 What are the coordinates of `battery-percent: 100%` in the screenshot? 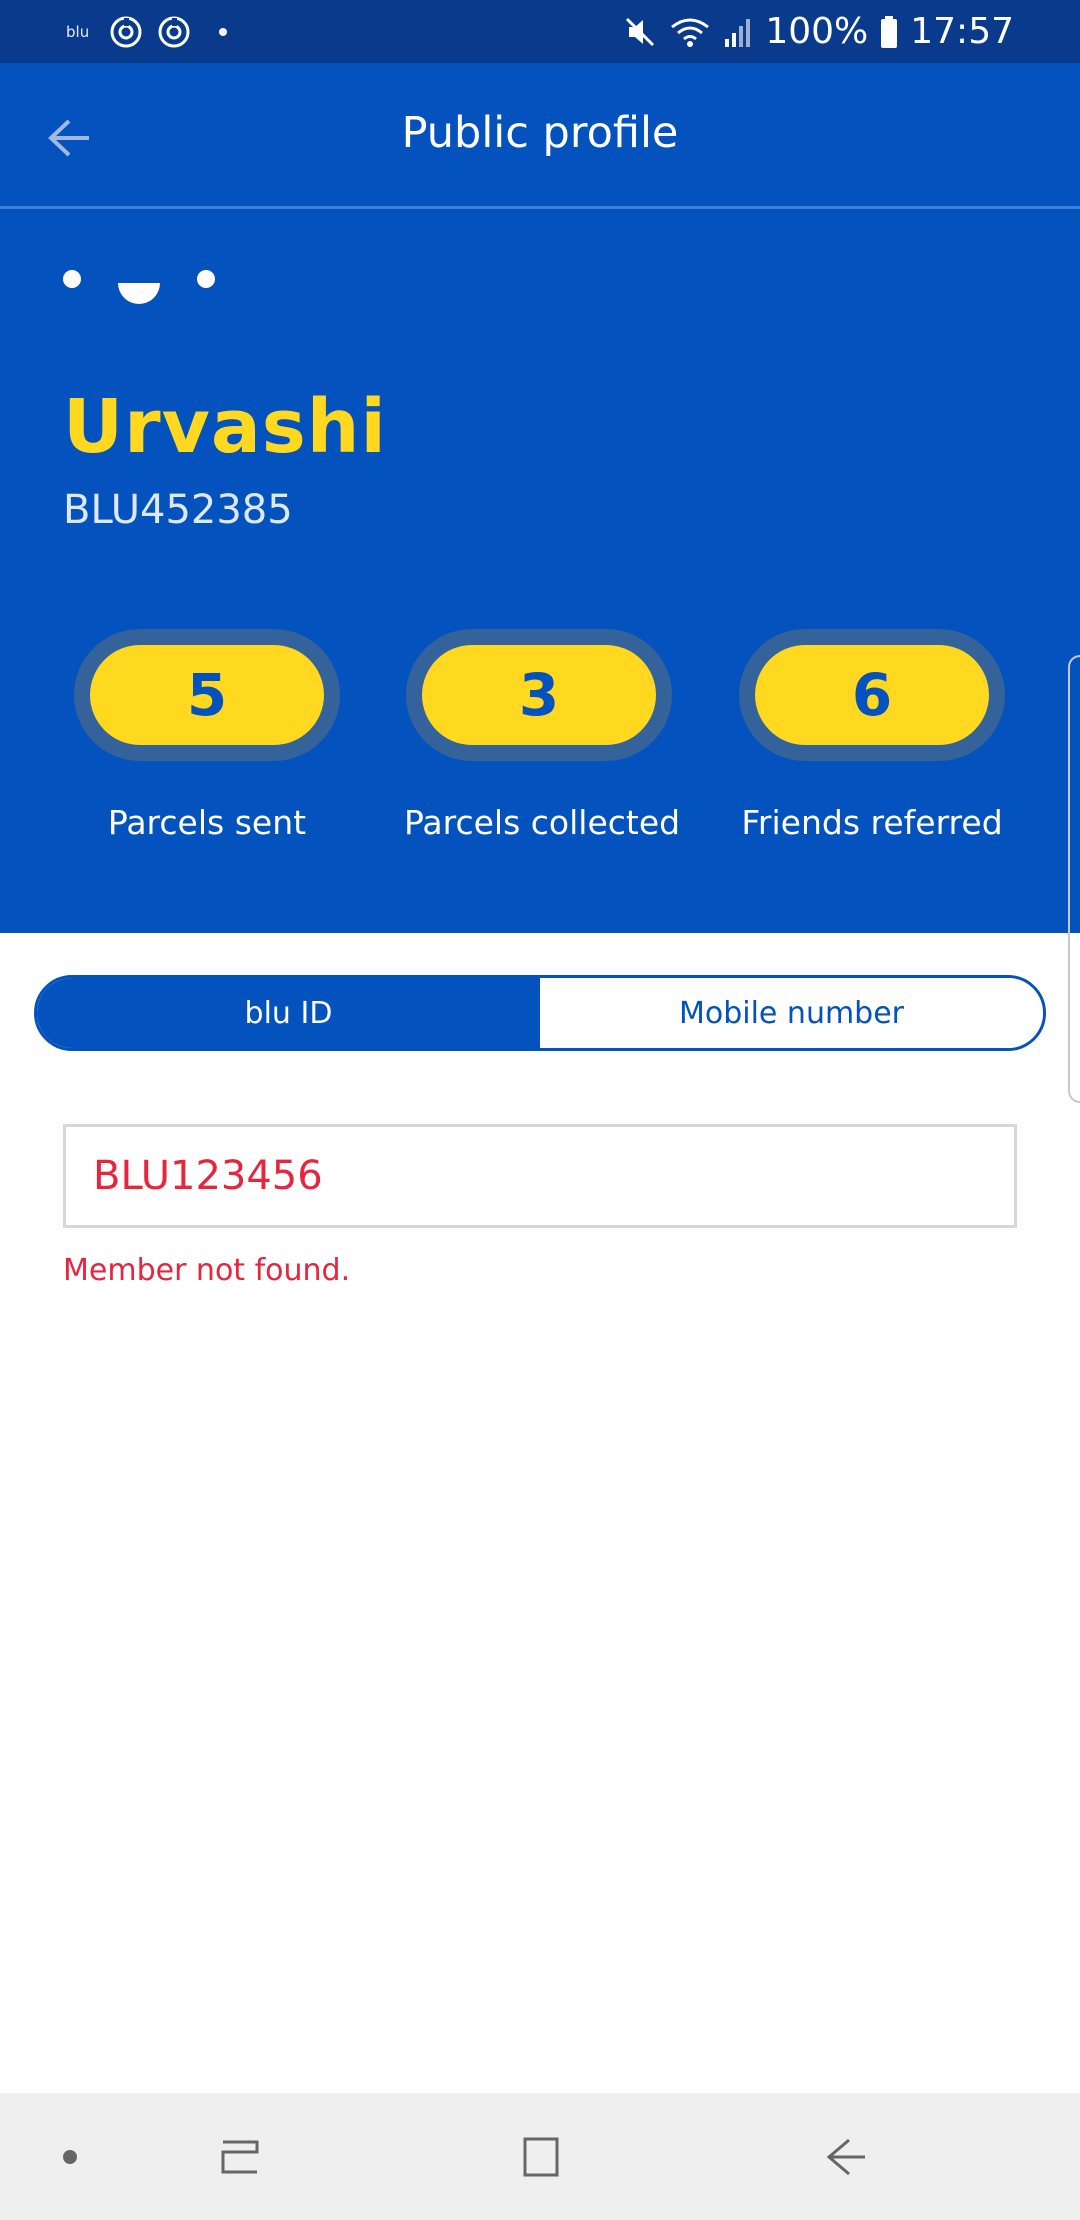 It's located at (817, 31).